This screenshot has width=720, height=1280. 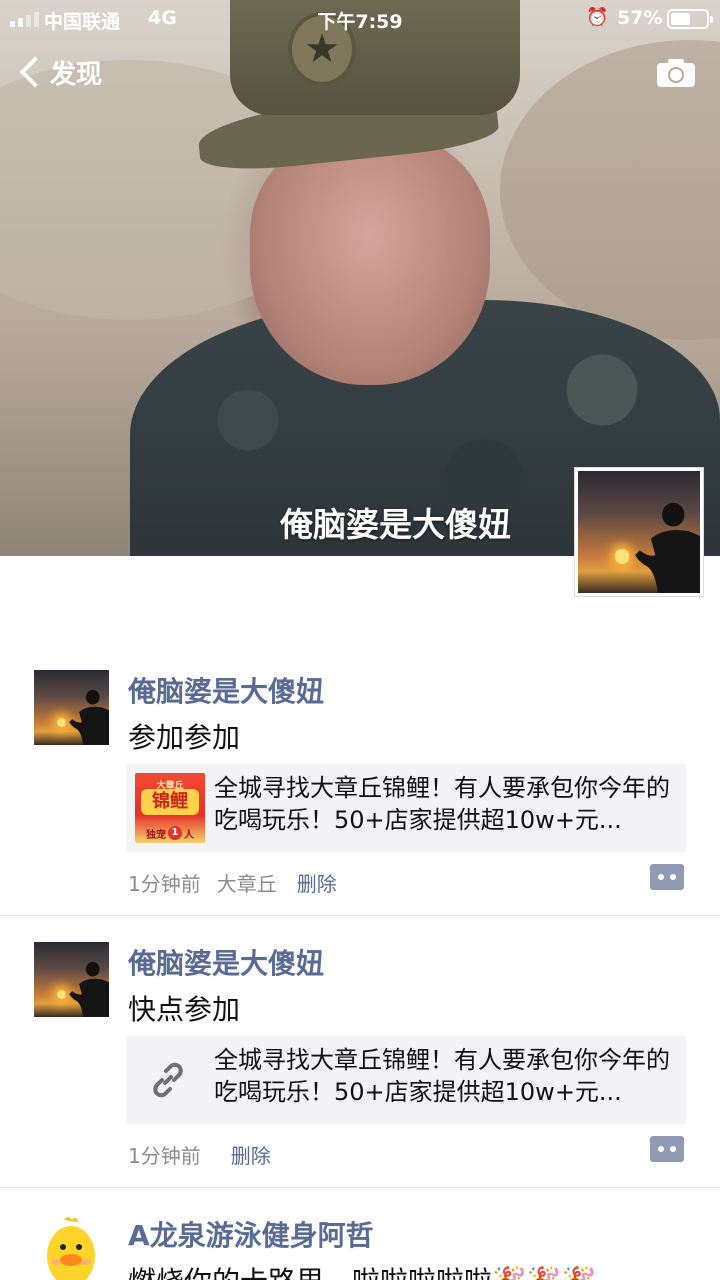 I want to click on duck-avatar-image, so click(x=71, y=1247).